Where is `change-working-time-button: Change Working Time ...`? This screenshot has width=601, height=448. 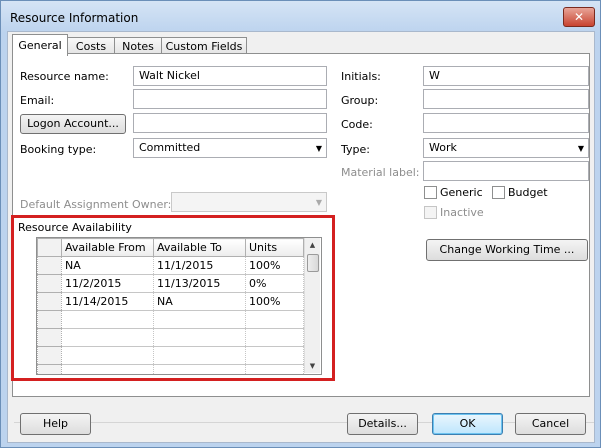 change-working-time-button: Change Working Time ... is located at coordinates (507, 250).